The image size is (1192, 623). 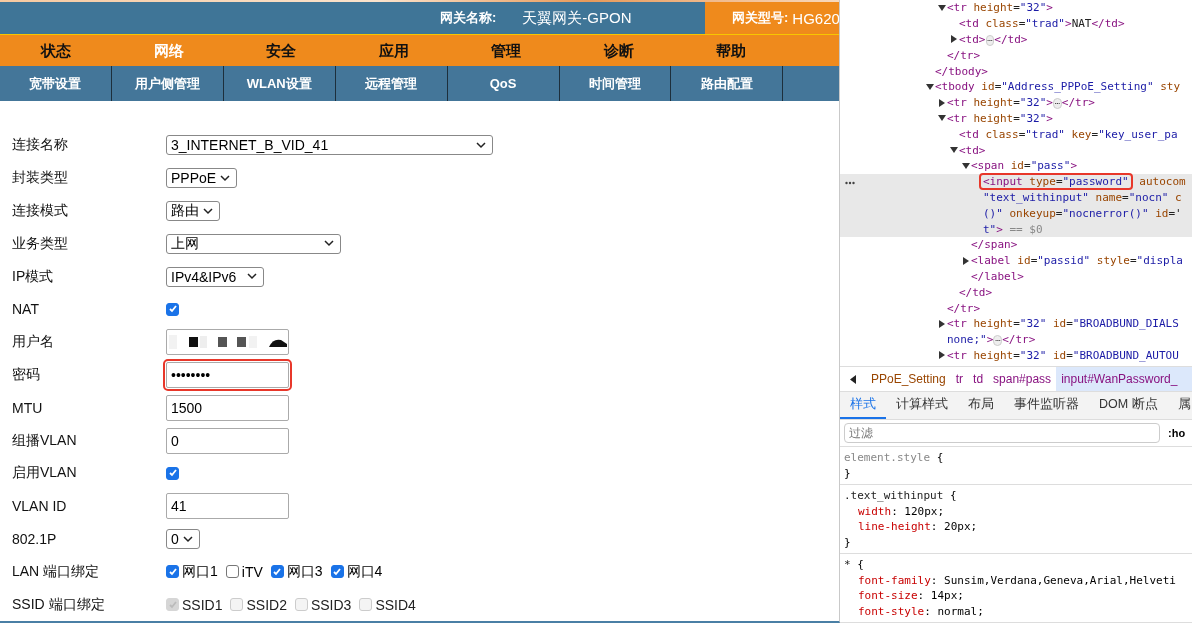 I want to click on input-field: 0, so click(x=227, y=440).